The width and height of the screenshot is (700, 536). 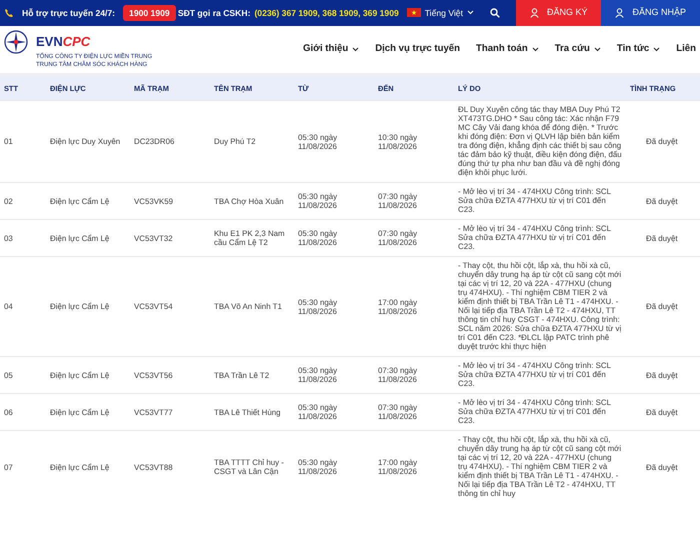 I want to click on nav-menu-item: Liên, so click(x=686, y=49).